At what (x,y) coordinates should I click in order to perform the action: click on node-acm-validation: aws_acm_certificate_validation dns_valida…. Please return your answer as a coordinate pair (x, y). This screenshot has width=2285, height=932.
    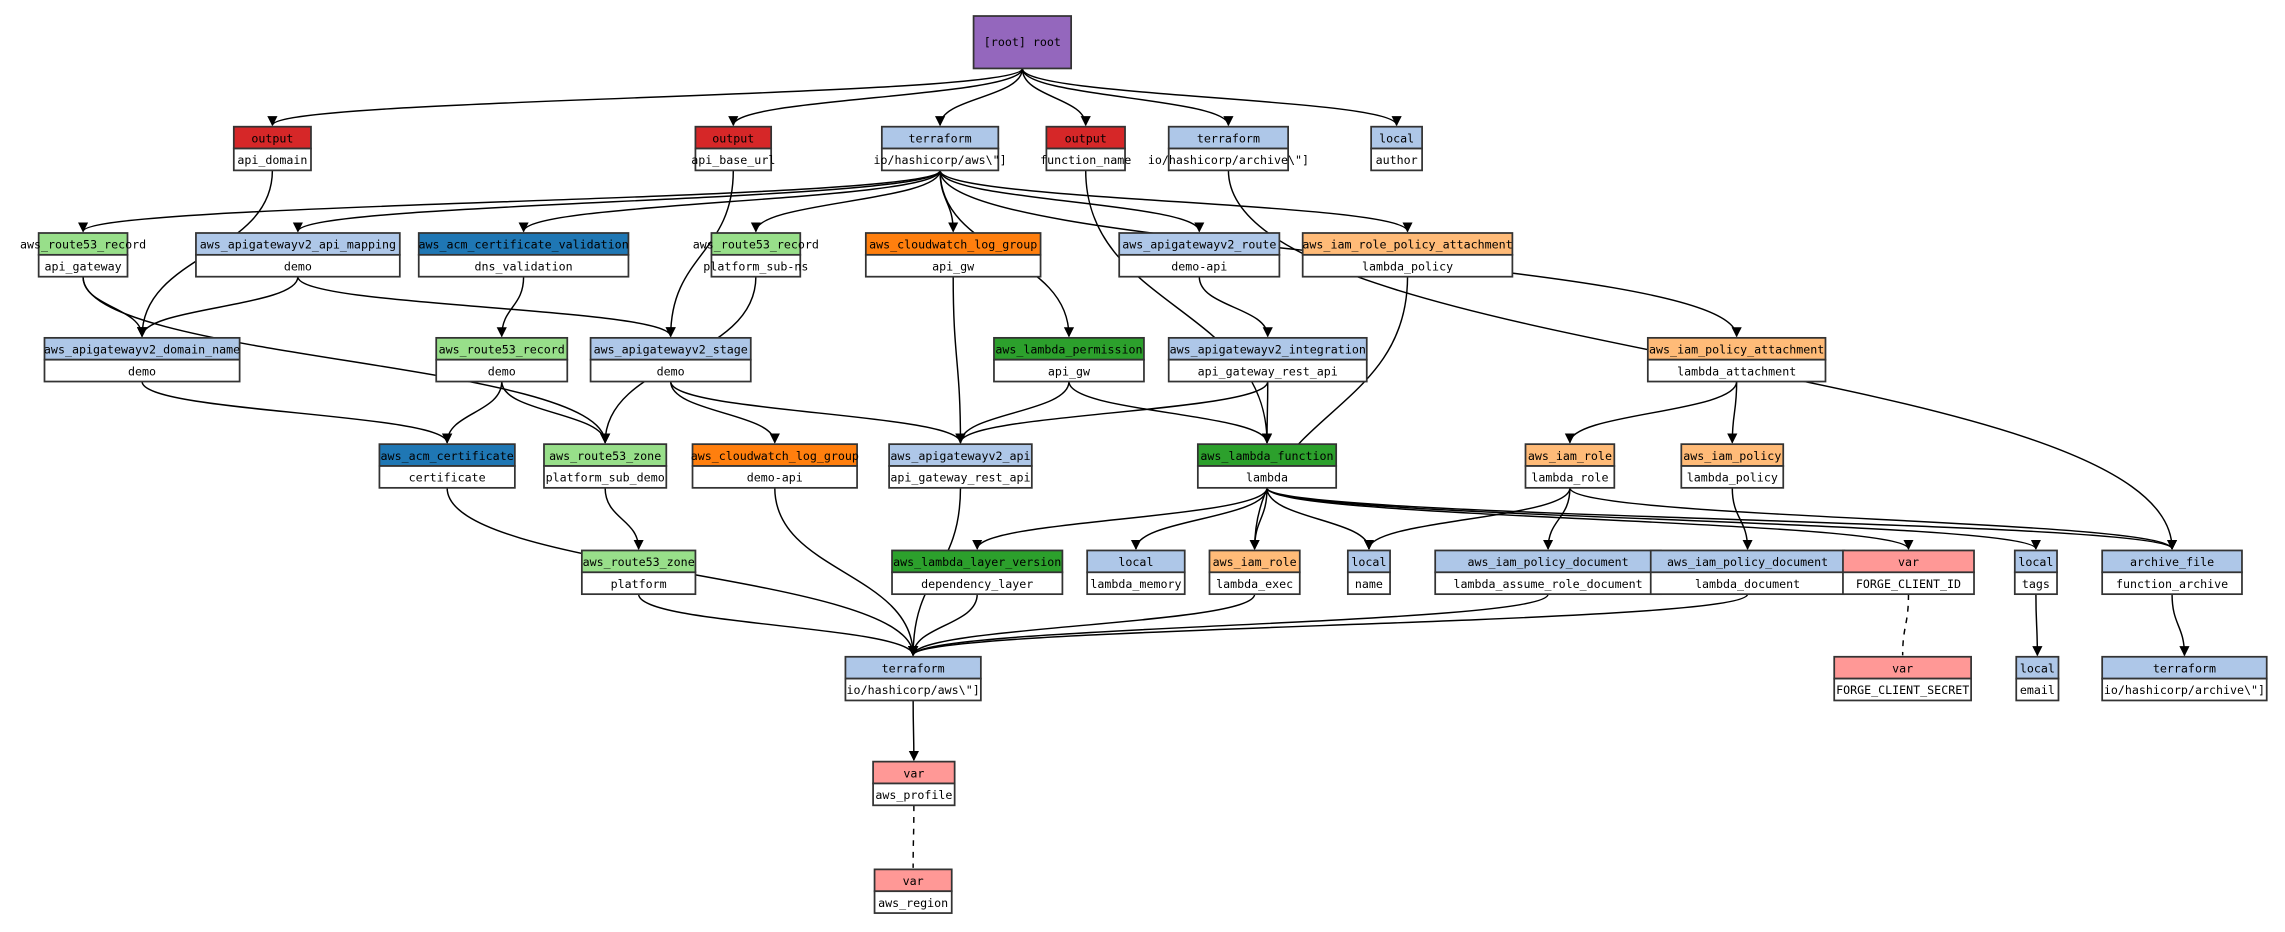
    Looking at the image, I should click on (523, 255).